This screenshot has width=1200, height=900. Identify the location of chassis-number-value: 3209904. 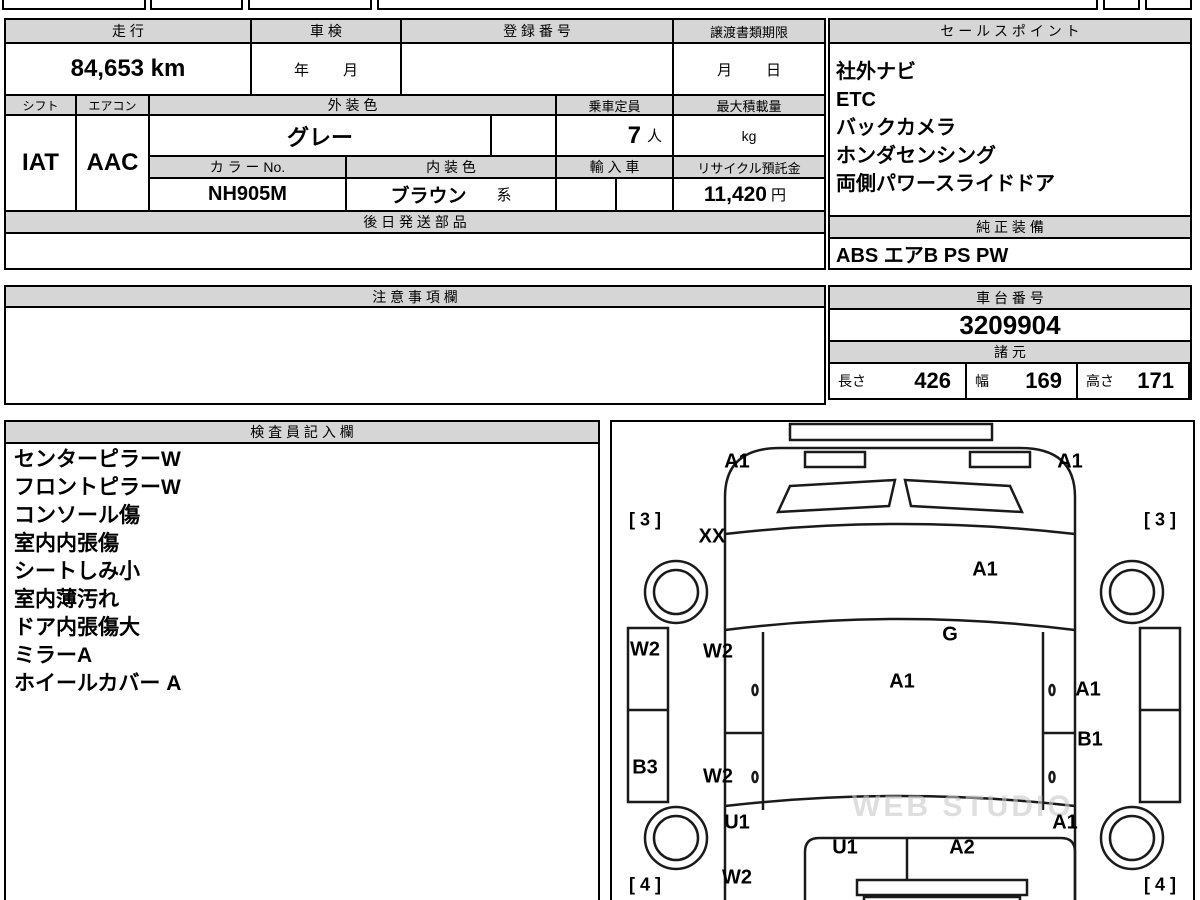
(1010, 325).